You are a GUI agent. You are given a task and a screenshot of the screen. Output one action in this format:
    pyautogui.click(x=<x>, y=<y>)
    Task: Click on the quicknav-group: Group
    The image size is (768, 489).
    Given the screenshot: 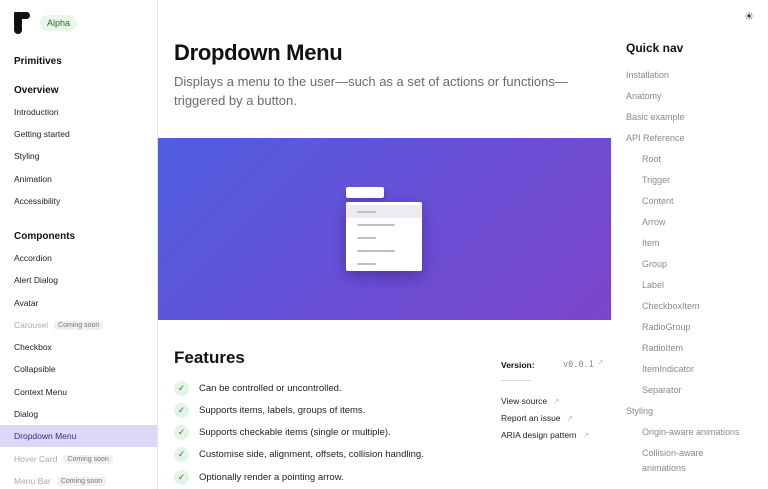 What is the action you would take?
    pyautogui.click(x=654, y=264)
    